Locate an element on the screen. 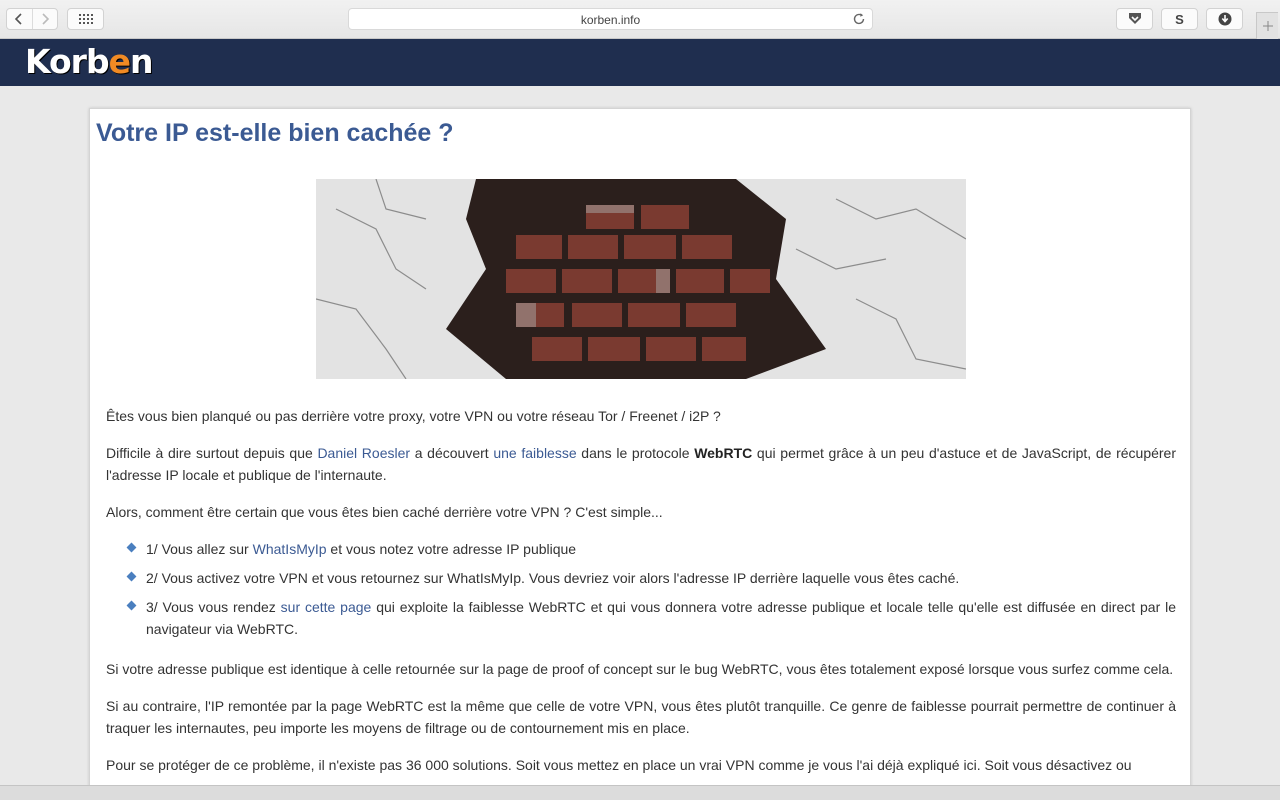 The height and width of the screenshot is (800, 1280). top-sites-button is located at coordinates (85, 19).